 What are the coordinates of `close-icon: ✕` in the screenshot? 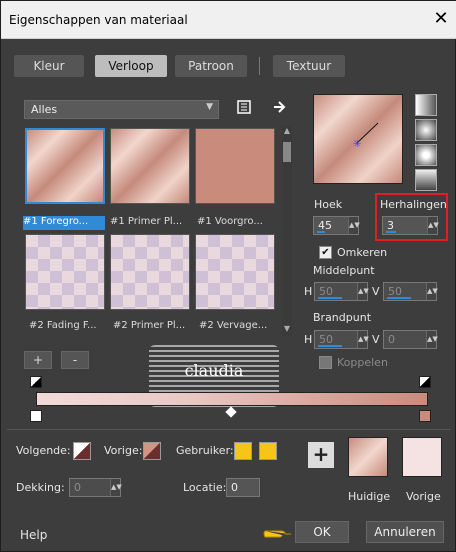 It's located at (441, 19).